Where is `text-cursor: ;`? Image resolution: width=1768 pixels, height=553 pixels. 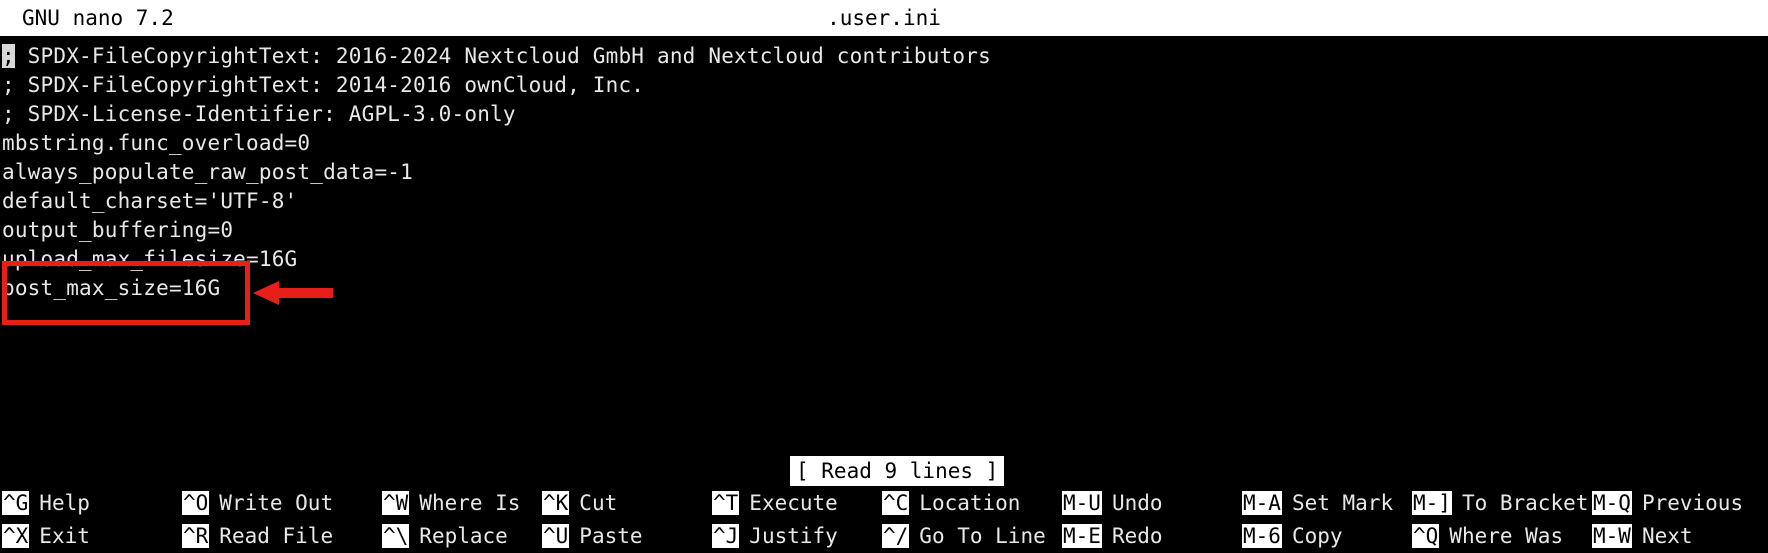 text-cursor: ; is located at coordinates (8, 56).